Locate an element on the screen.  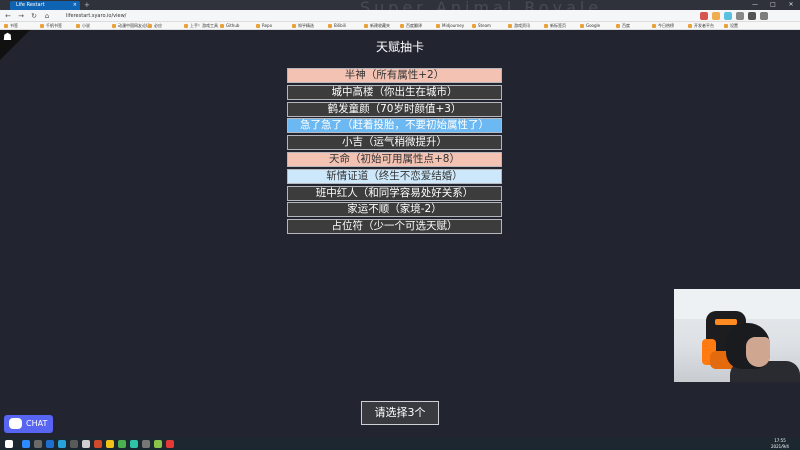
browser-tab-active: Life Restart × is located at coordinates (45, 5).